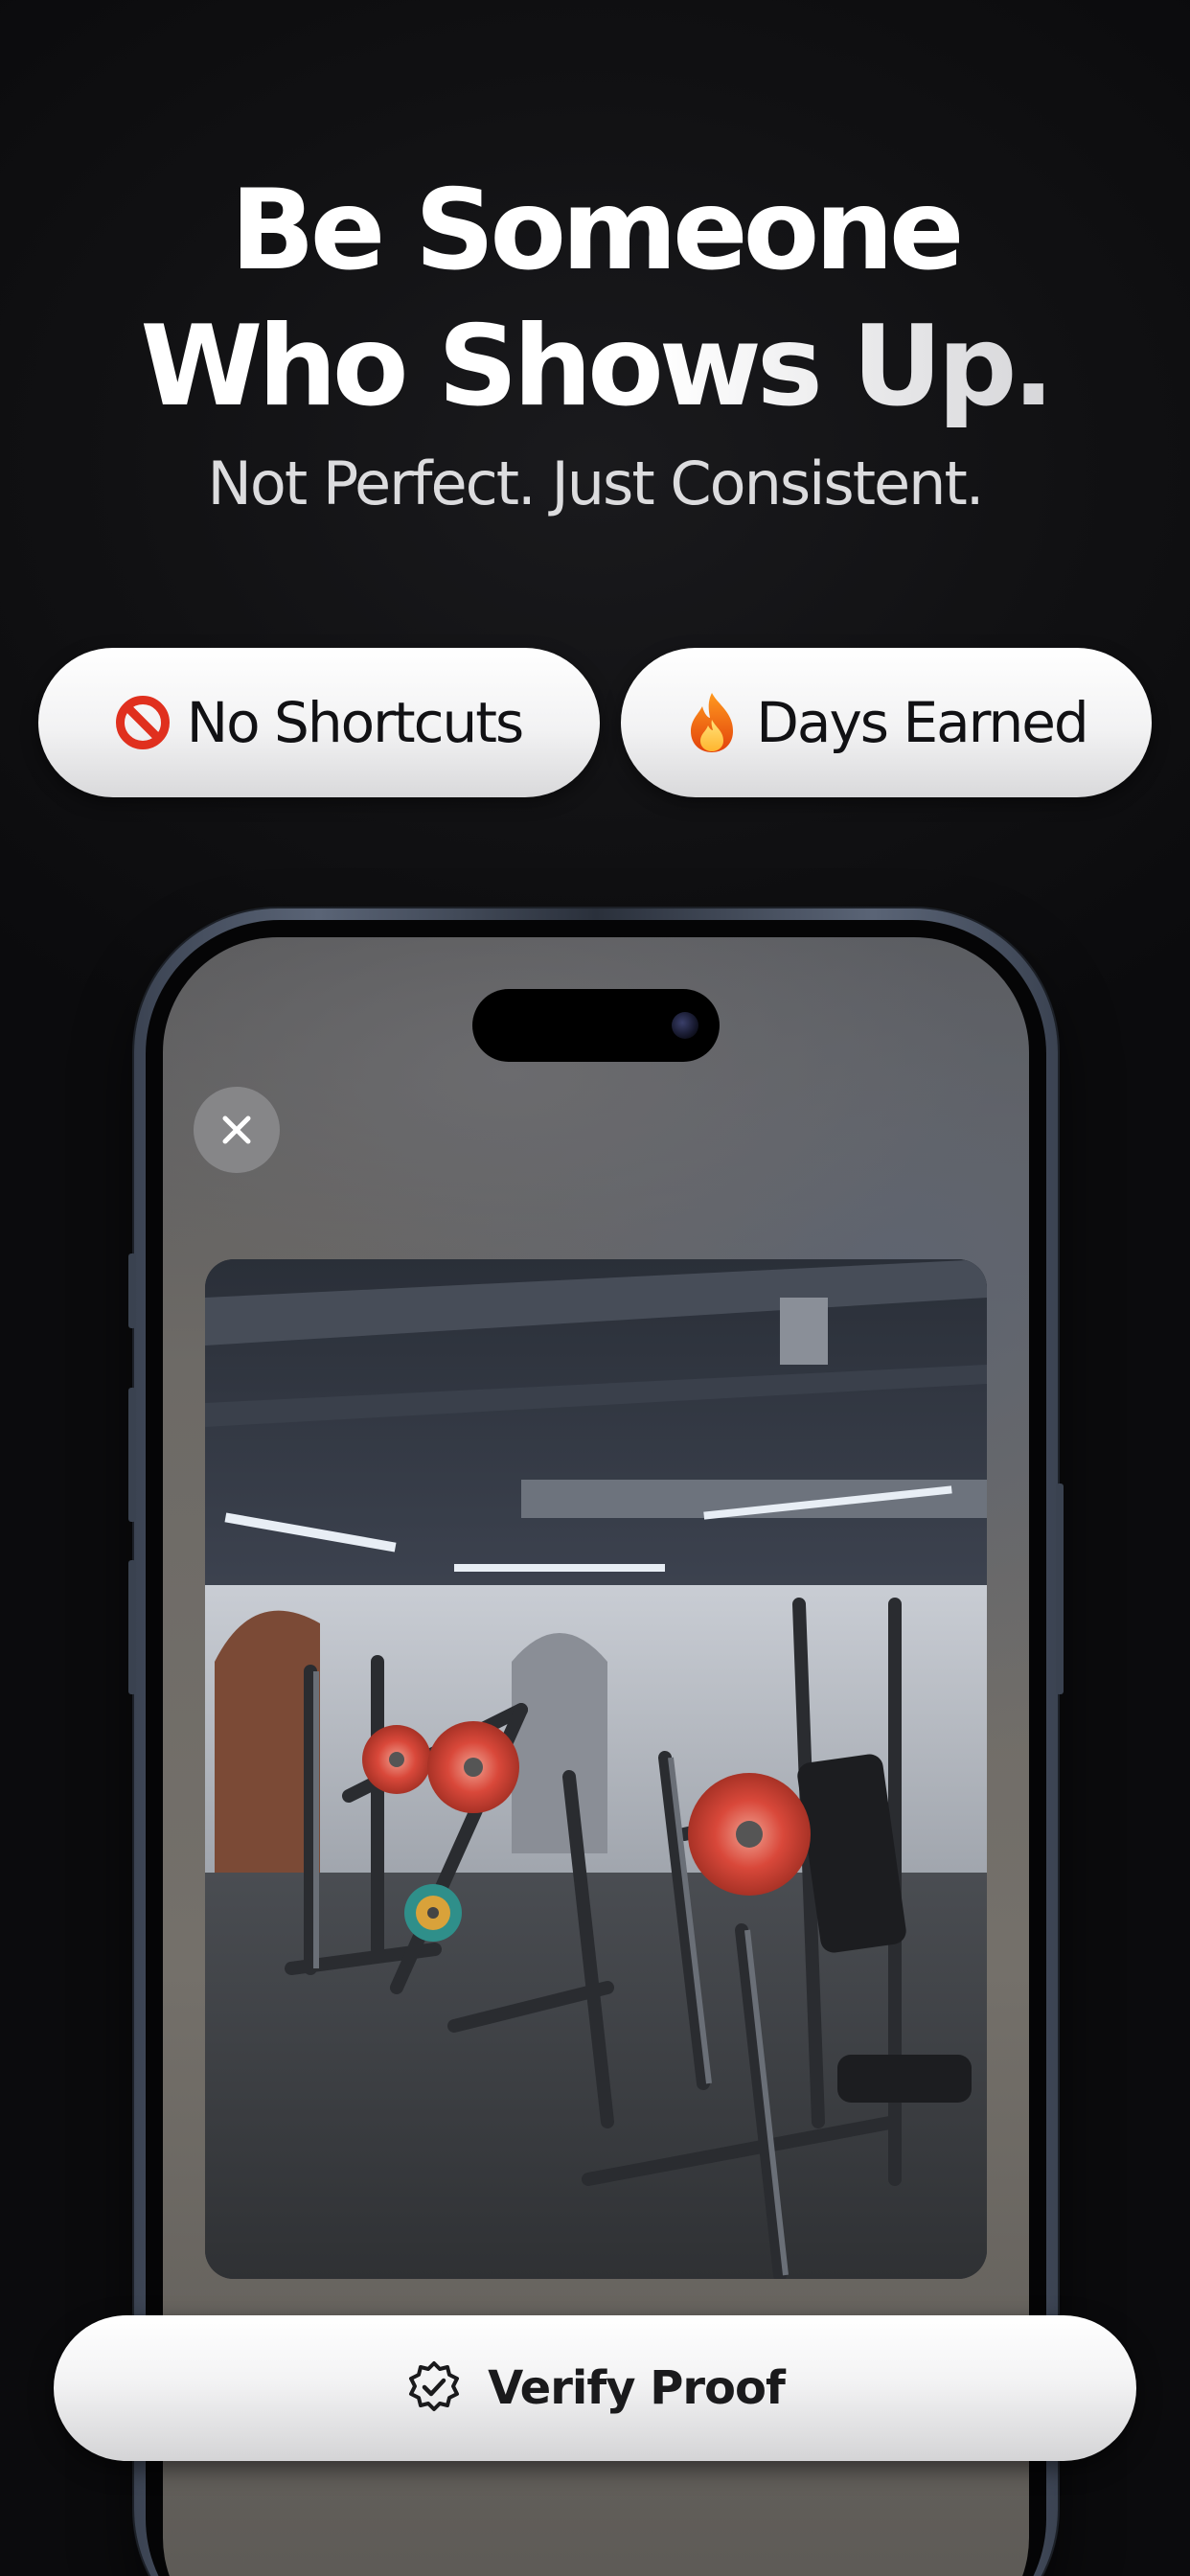 This screenshot has height=2576, width=1190. I want to click on headline: Be Someone Who Shows Up., so click(595, 299).